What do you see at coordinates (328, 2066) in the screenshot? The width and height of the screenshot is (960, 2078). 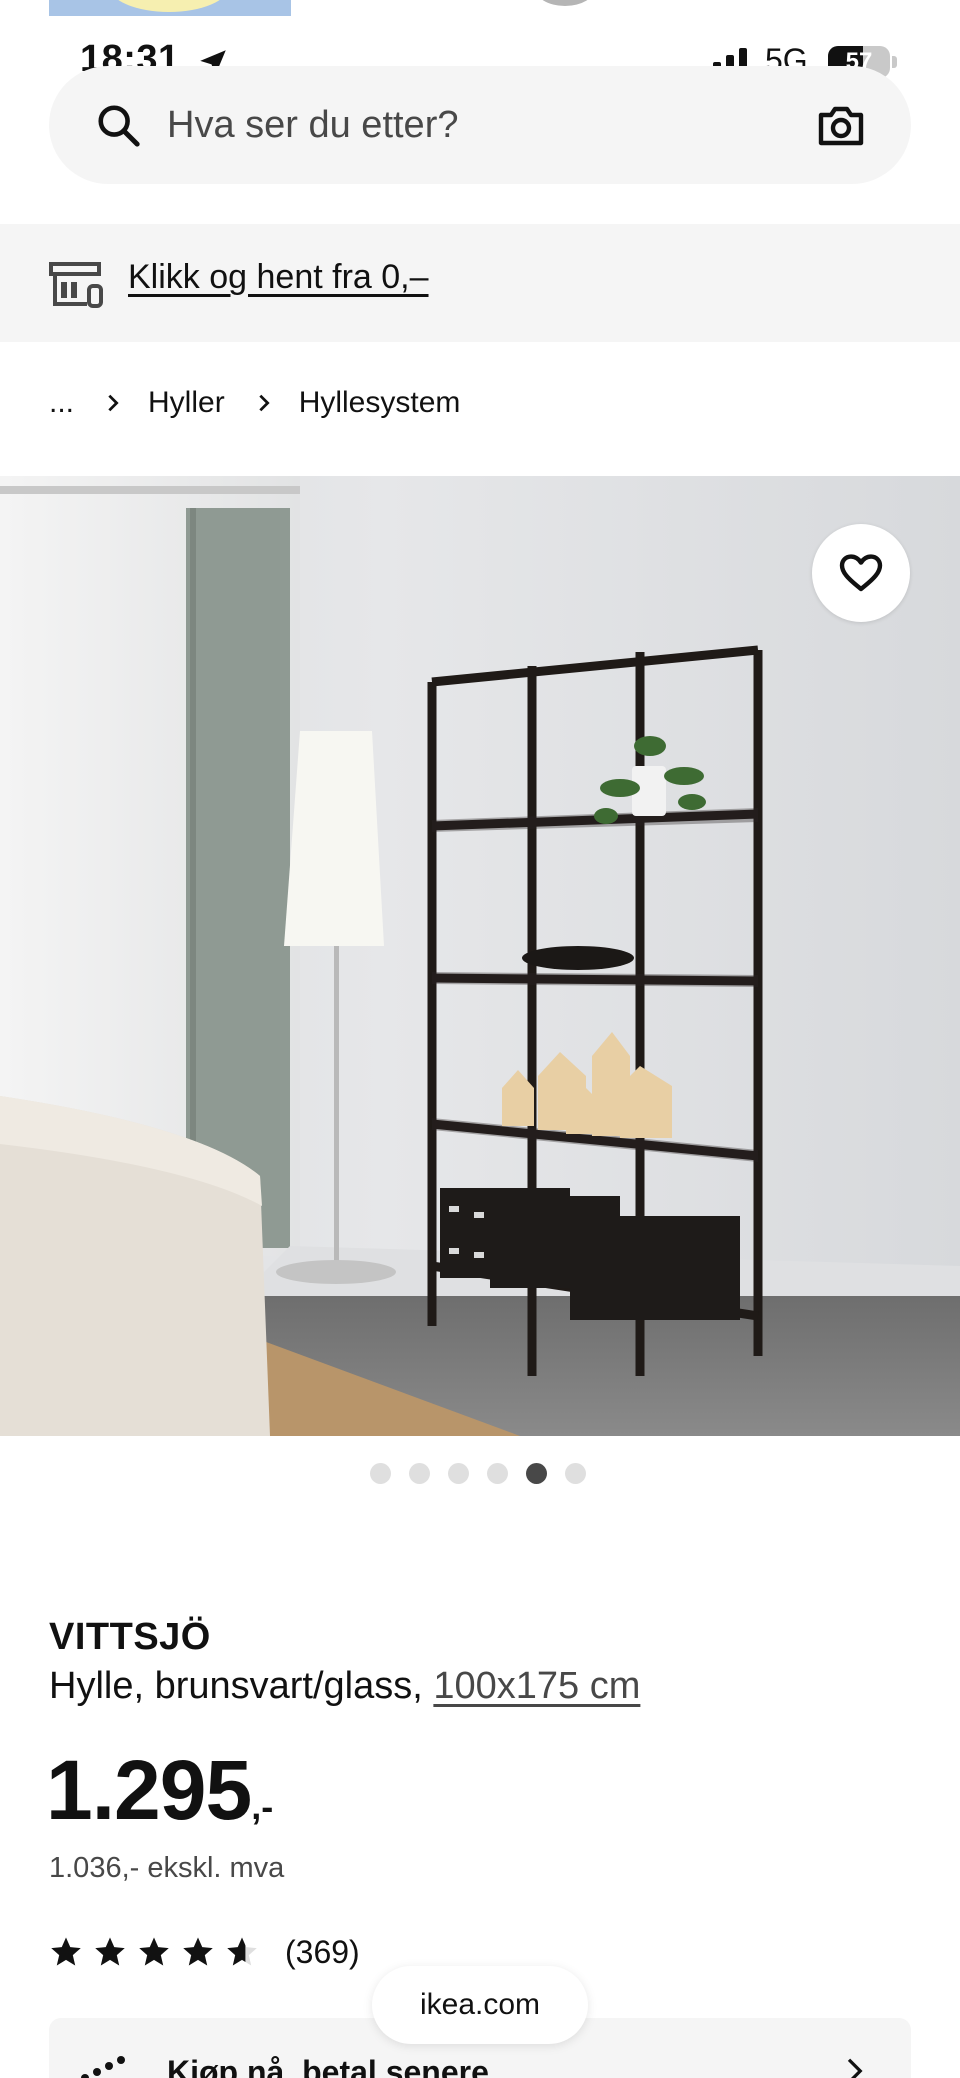 I see `klarna-label: Kjøp nå, betal senere` at bounding box center [328, 2066].